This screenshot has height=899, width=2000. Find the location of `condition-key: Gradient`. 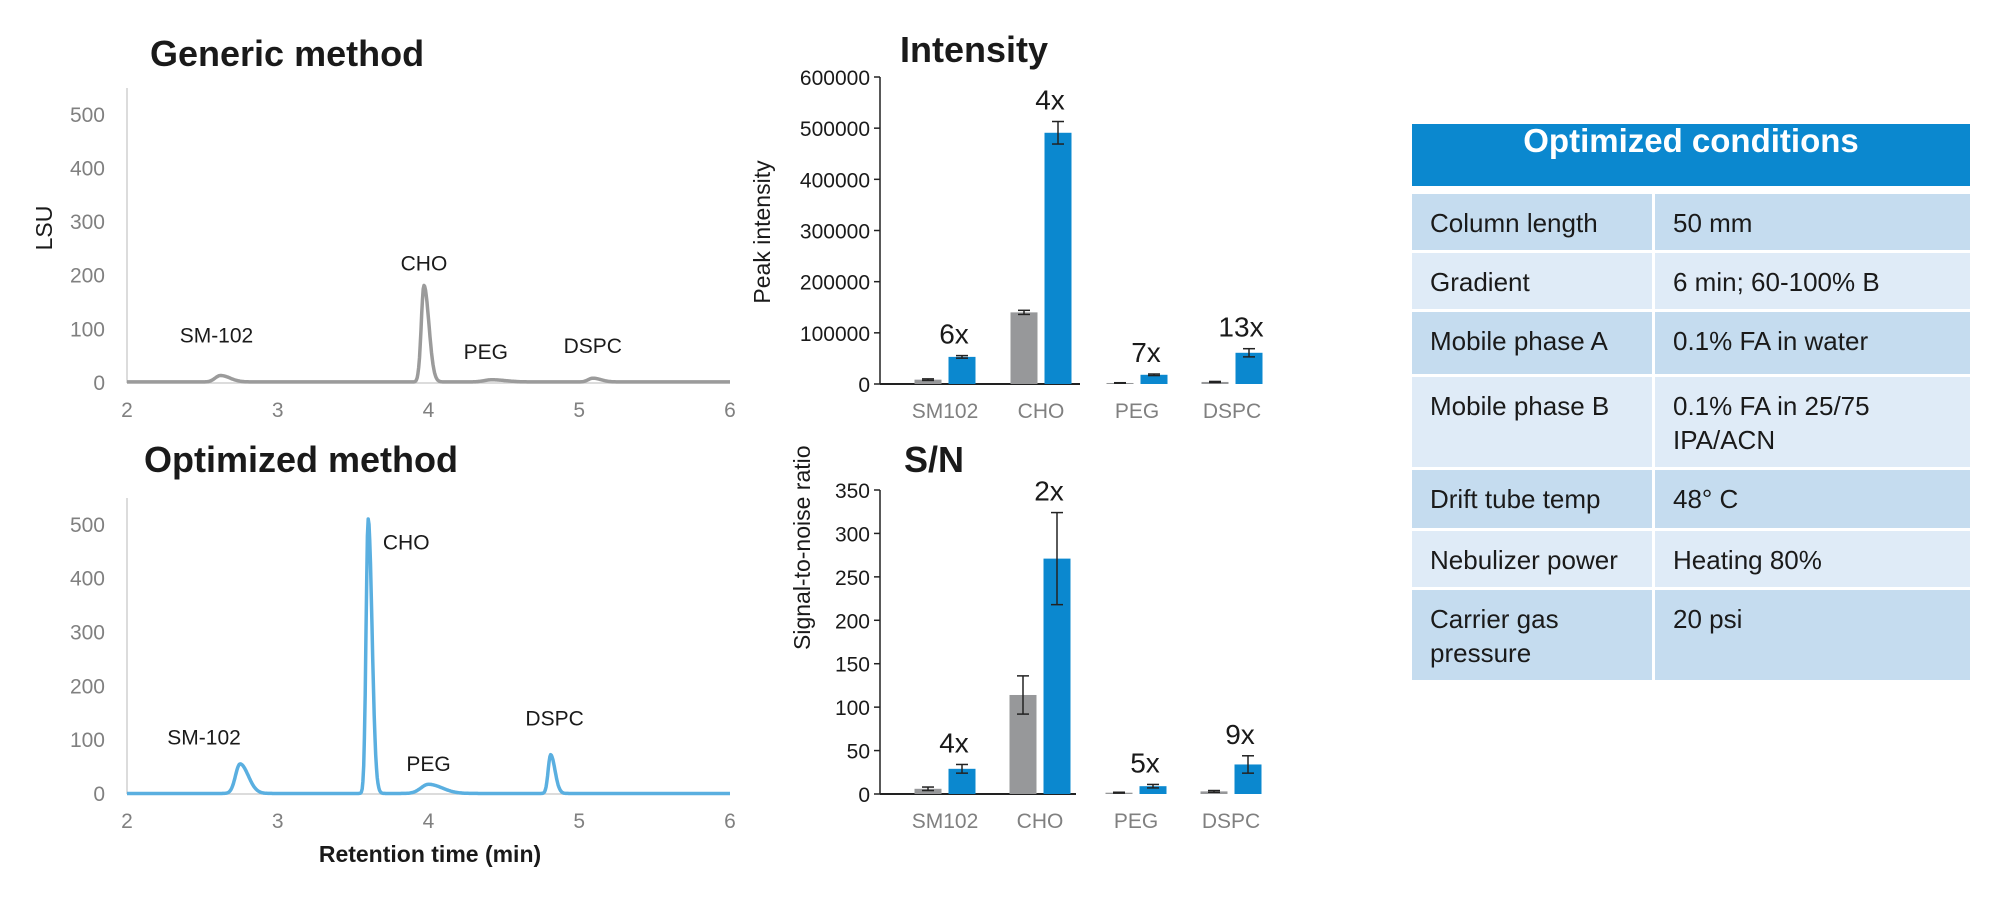

condition-key: Gradient is located at coordinates (1532, 281).